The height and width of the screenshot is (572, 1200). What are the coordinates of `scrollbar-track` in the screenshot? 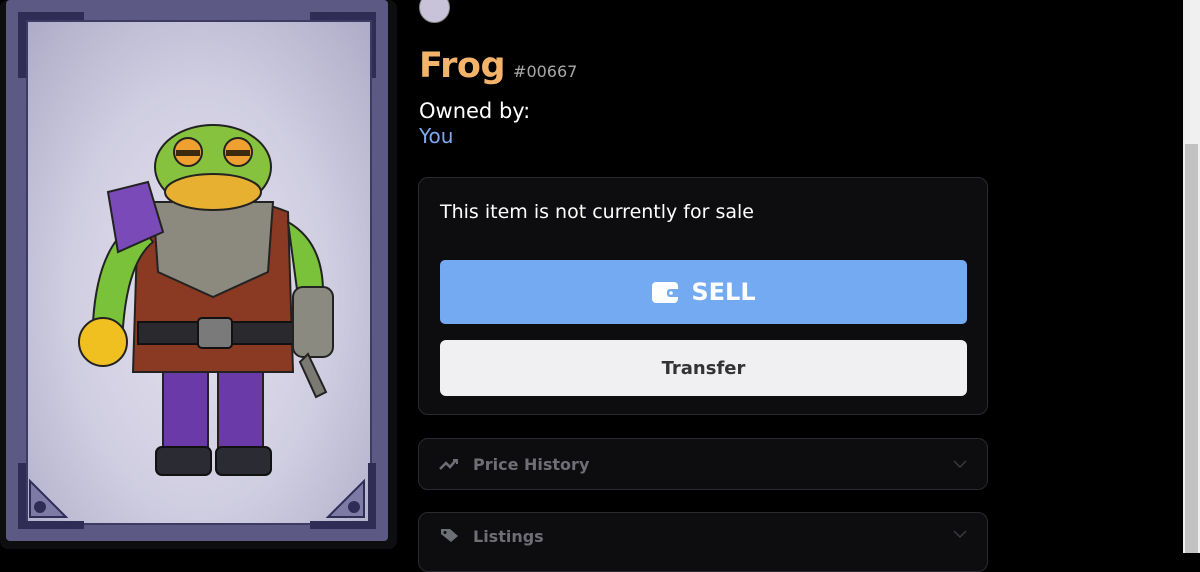 It's located at (1191, 276).